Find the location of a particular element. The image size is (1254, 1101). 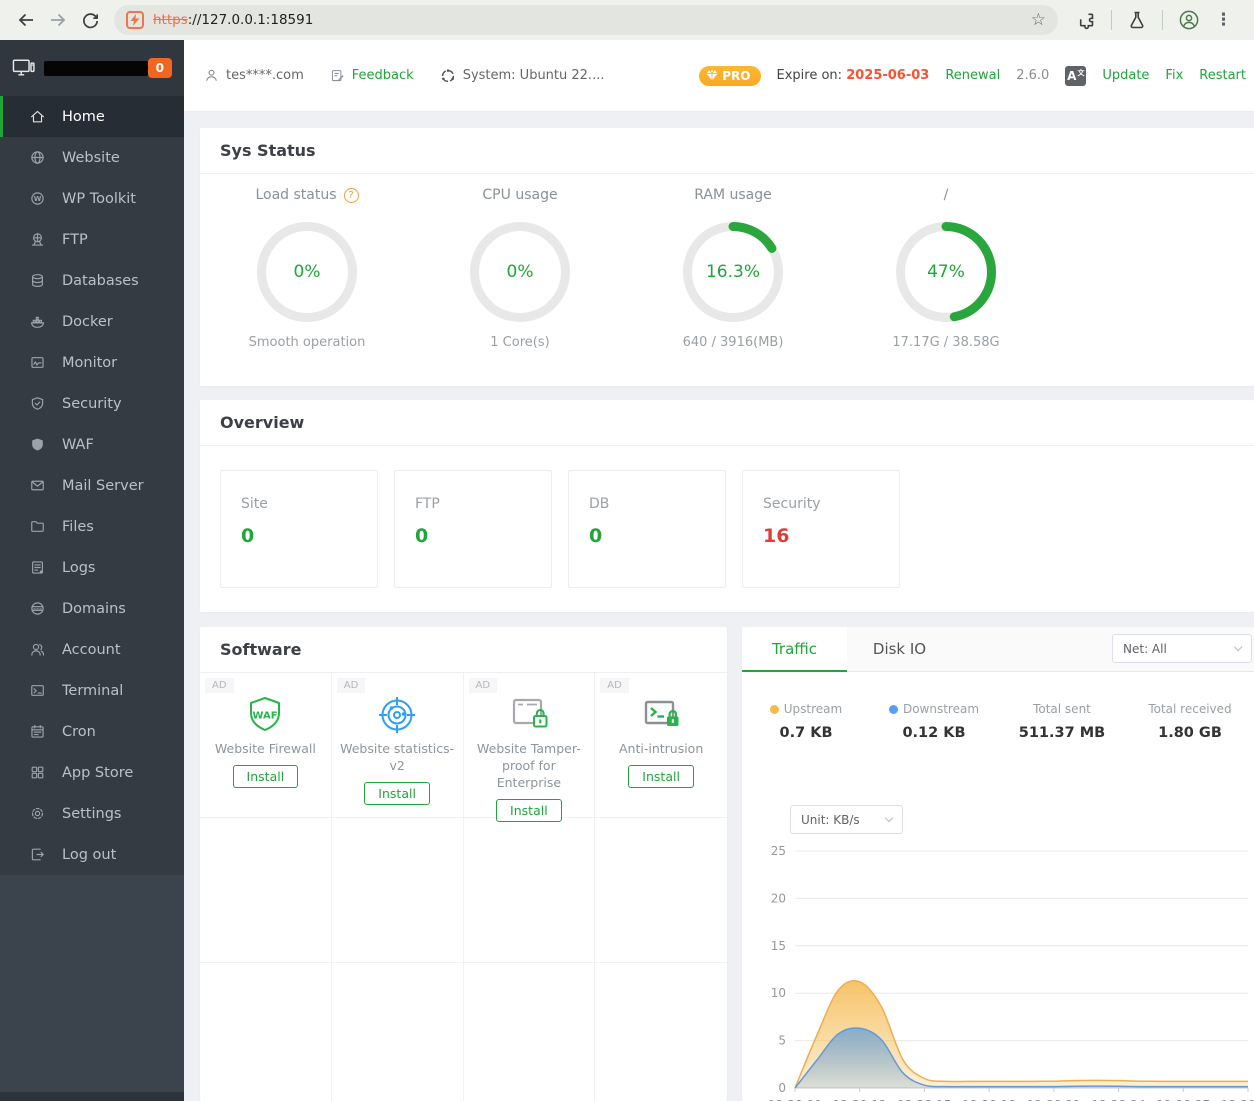

sidebar-item-label: FTP is located at coordinates (75, 239).